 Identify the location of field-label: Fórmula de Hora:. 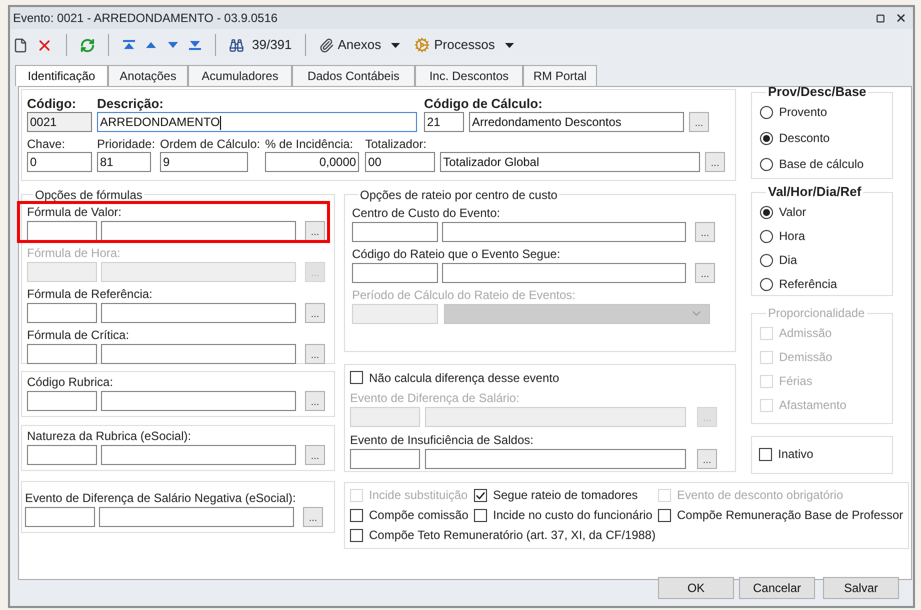
(73, 253).